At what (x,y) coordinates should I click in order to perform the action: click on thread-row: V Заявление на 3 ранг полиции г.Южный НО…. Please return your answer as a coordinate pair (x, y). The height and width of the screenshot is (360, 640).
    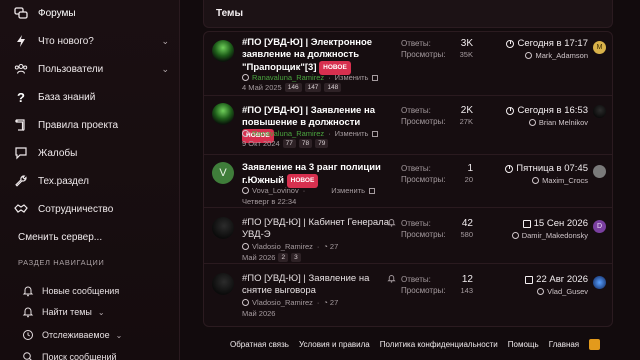
    Looking at the image, I should click on (408, 182).